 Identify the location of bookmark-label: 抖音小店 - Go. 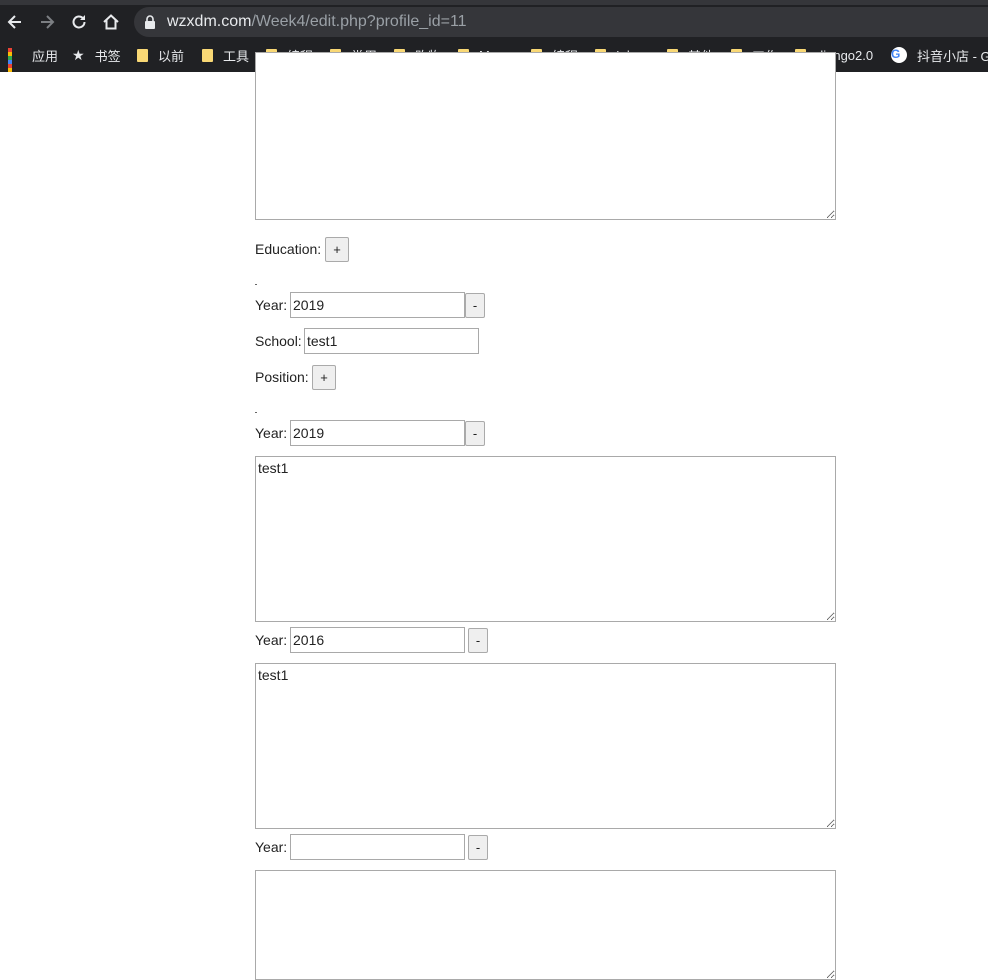
(952, 56).